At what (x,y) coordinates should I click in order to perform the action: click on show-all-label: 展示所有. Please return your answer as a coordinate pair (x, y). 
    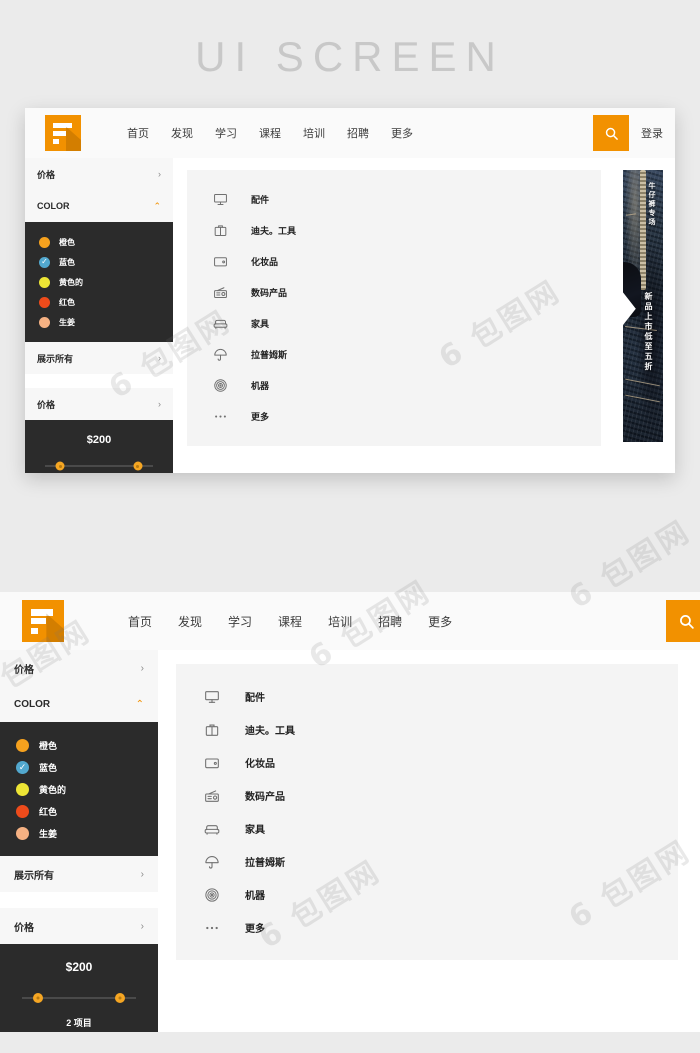
    Looking at the image, I should click on (55, 358).